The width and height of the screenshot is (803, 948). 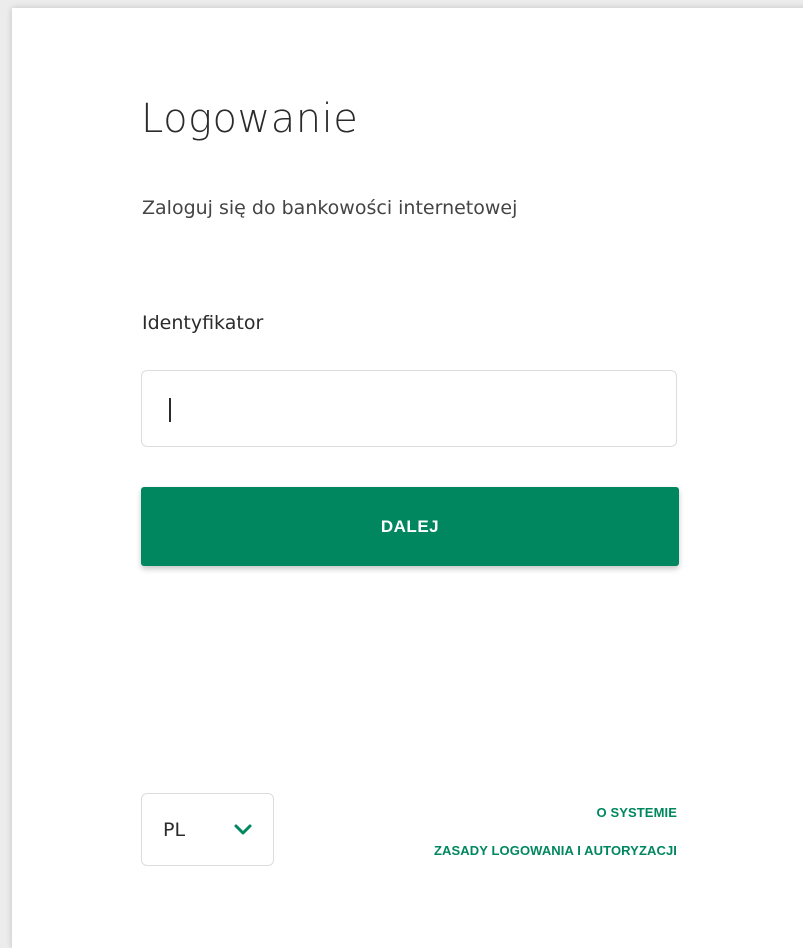 I want to click on identifier-label: Identyfikator, so click(x=203, y=323).